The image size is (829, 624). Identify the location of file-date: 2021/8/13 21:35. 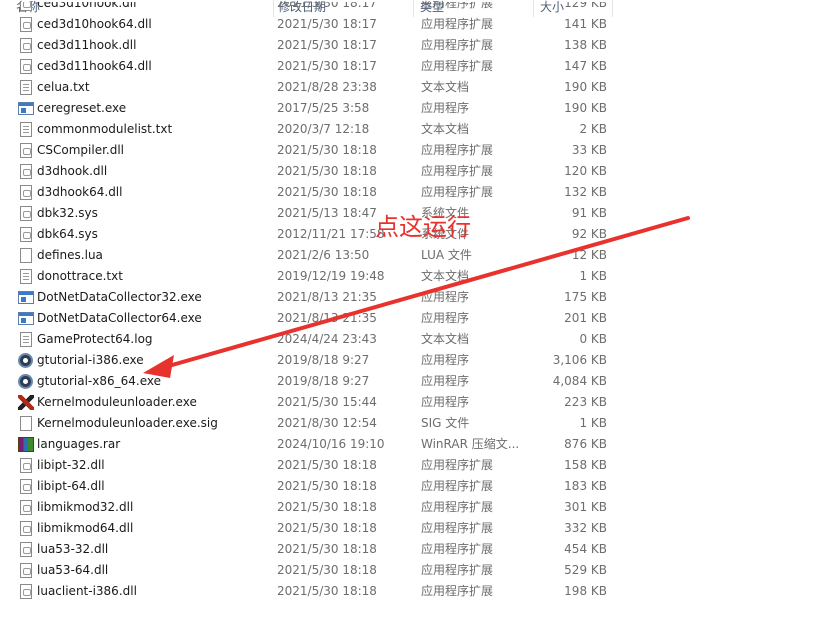
(327, 297).